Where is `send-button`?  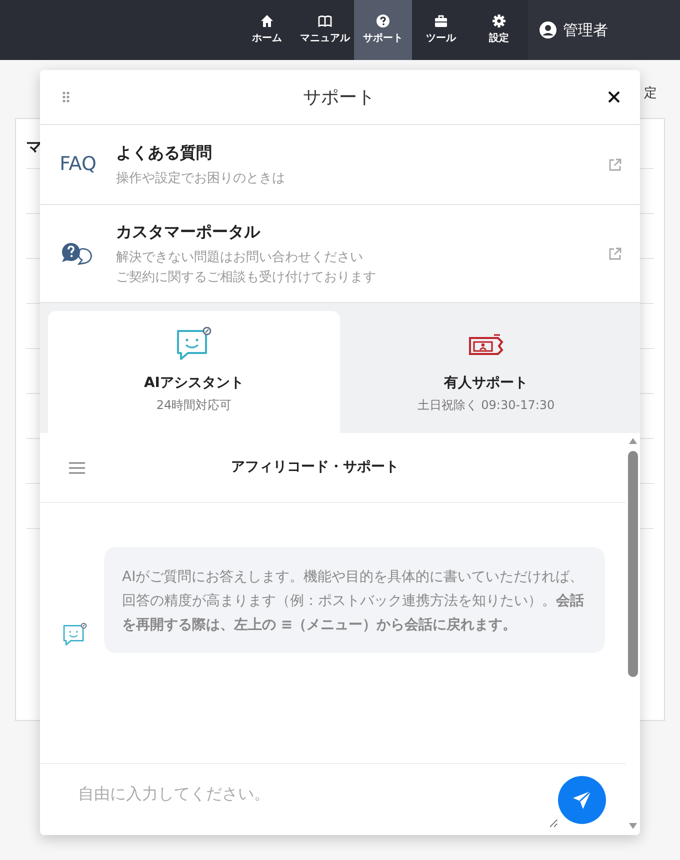
send-button is located at coordinates (582, 800).